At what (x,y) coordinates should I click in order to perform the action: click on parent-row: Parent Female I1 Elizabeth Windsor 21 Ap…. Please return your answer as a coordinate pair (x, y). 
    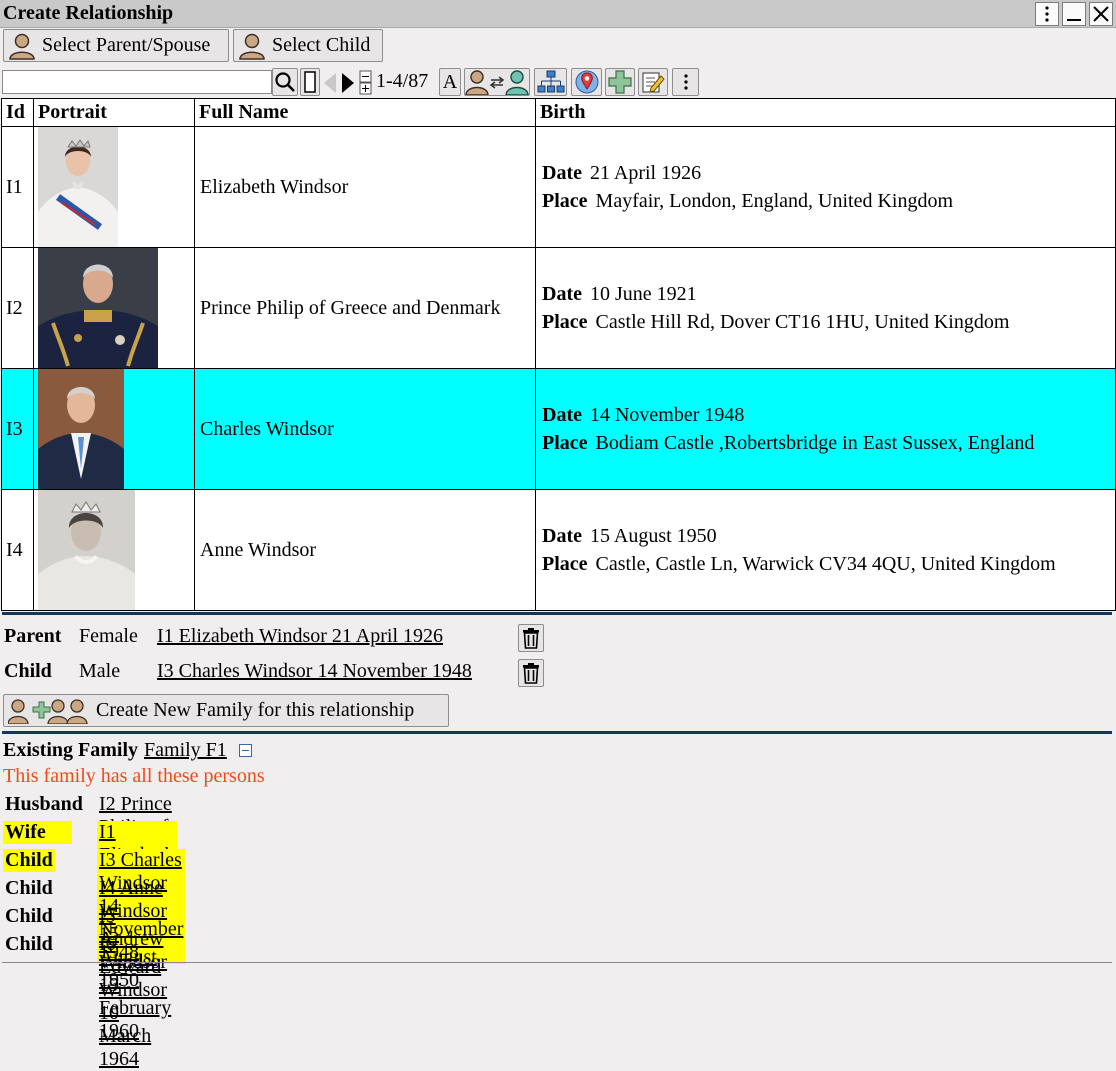
    Looking at the image, I should click on (284, 640).